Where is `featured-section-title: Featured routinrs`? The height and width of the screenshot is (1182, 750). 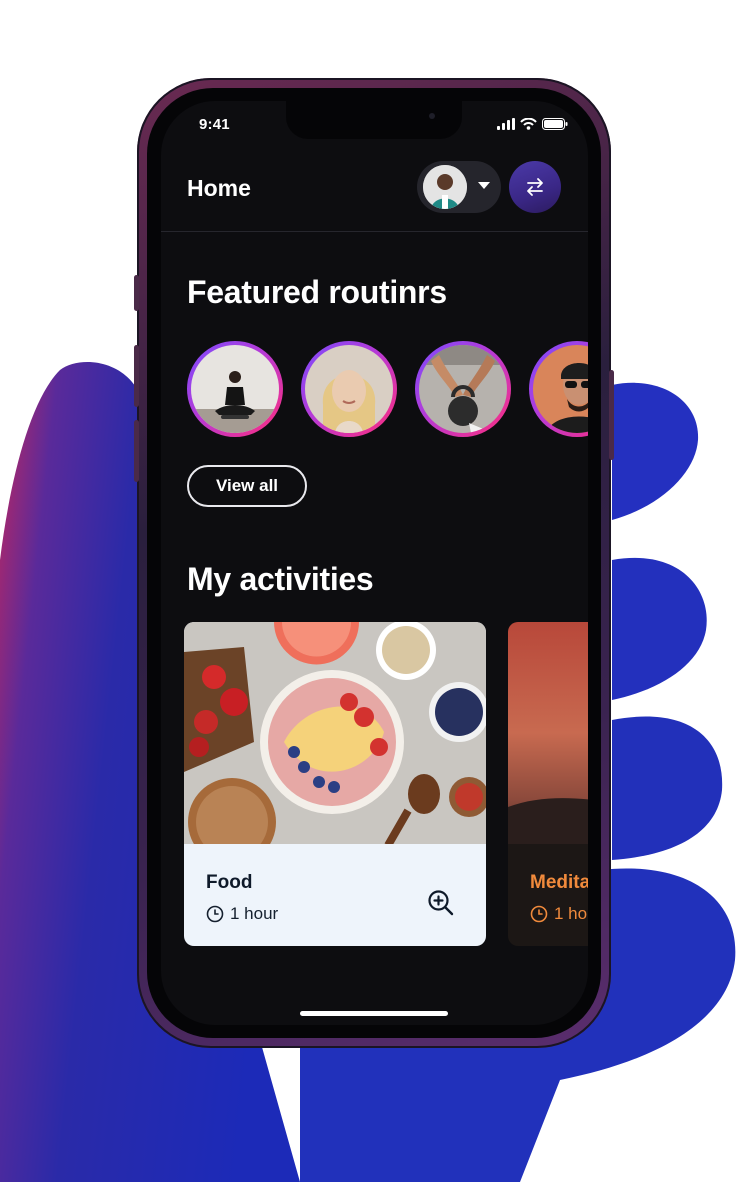 featured-section-title: Featured routinrs is located at coordinates (317, 292).